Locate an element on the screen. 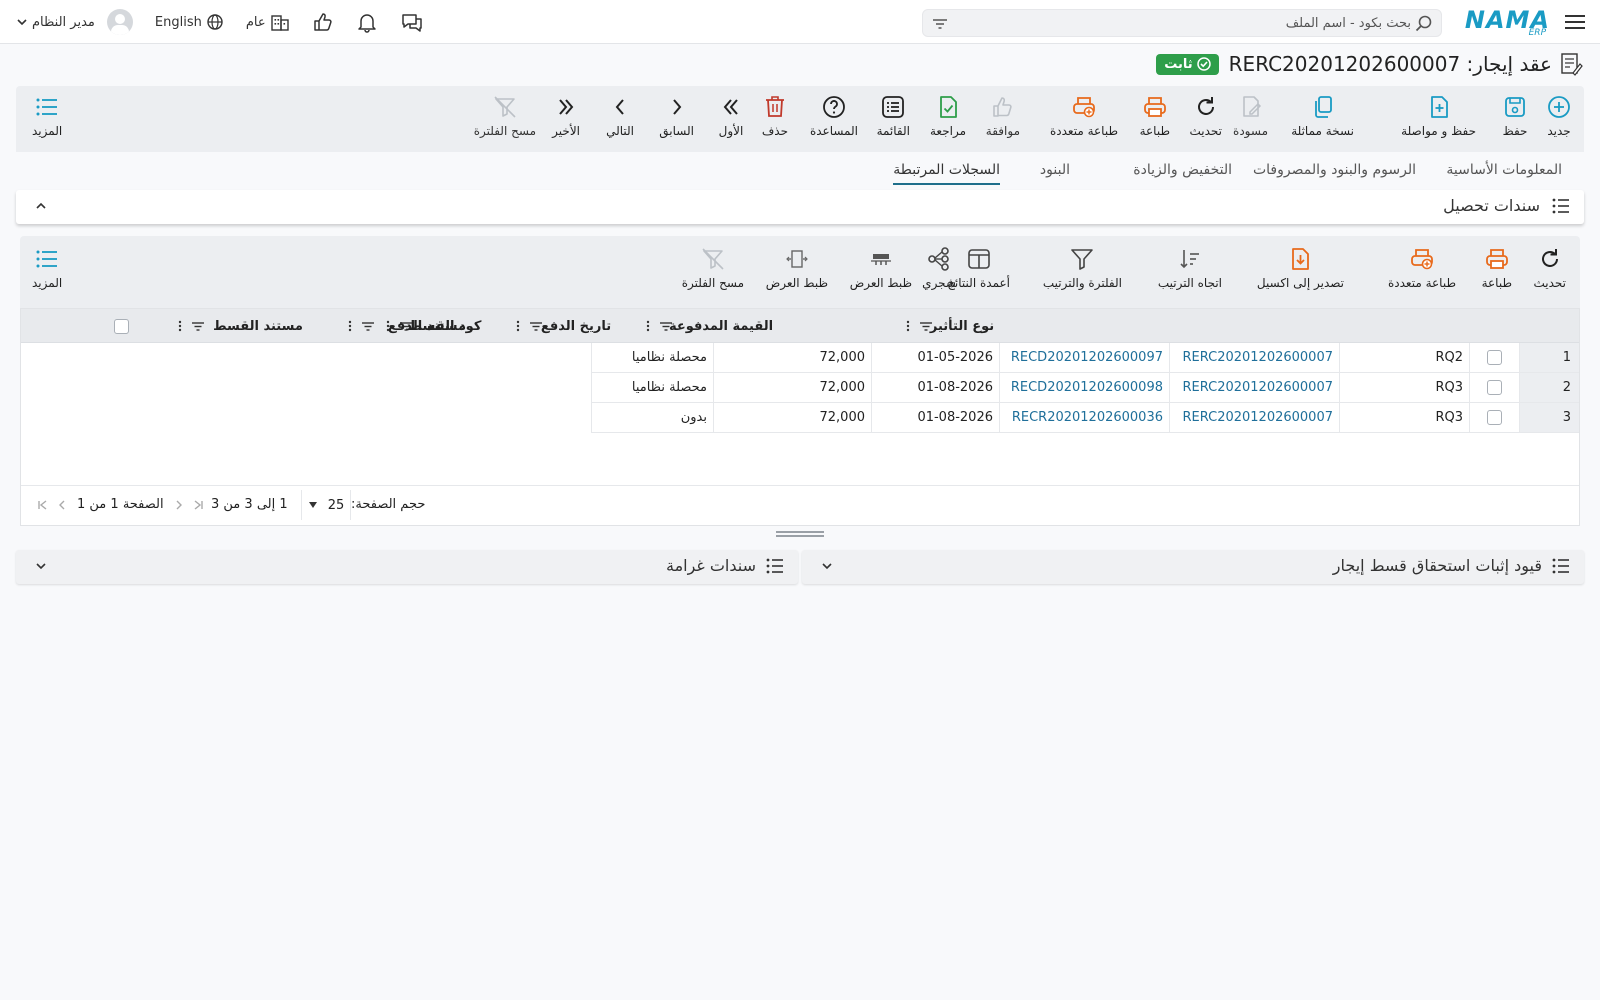 Image resolution: width=1600 pixels, height=1000 pixels. resize-handle is located at coordinates (800, 534).